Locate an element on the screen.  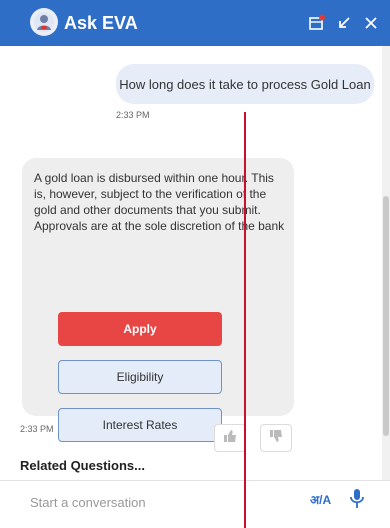
thumbs-down-icon is located at coordinates (276, 438).